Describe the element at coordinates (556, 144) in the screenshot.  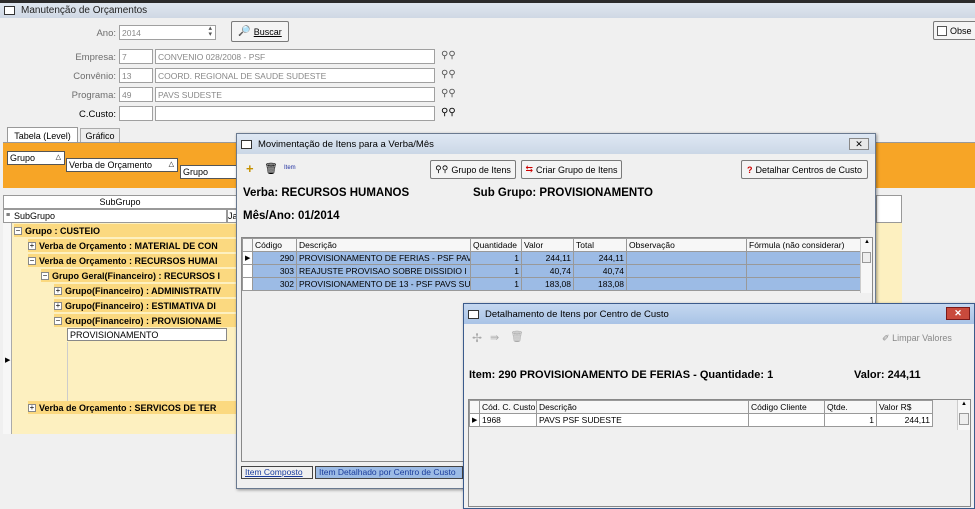
I see `movimentacao-title-bar: Movimentação de Itens para a Verba/Mês ✕` at that location.